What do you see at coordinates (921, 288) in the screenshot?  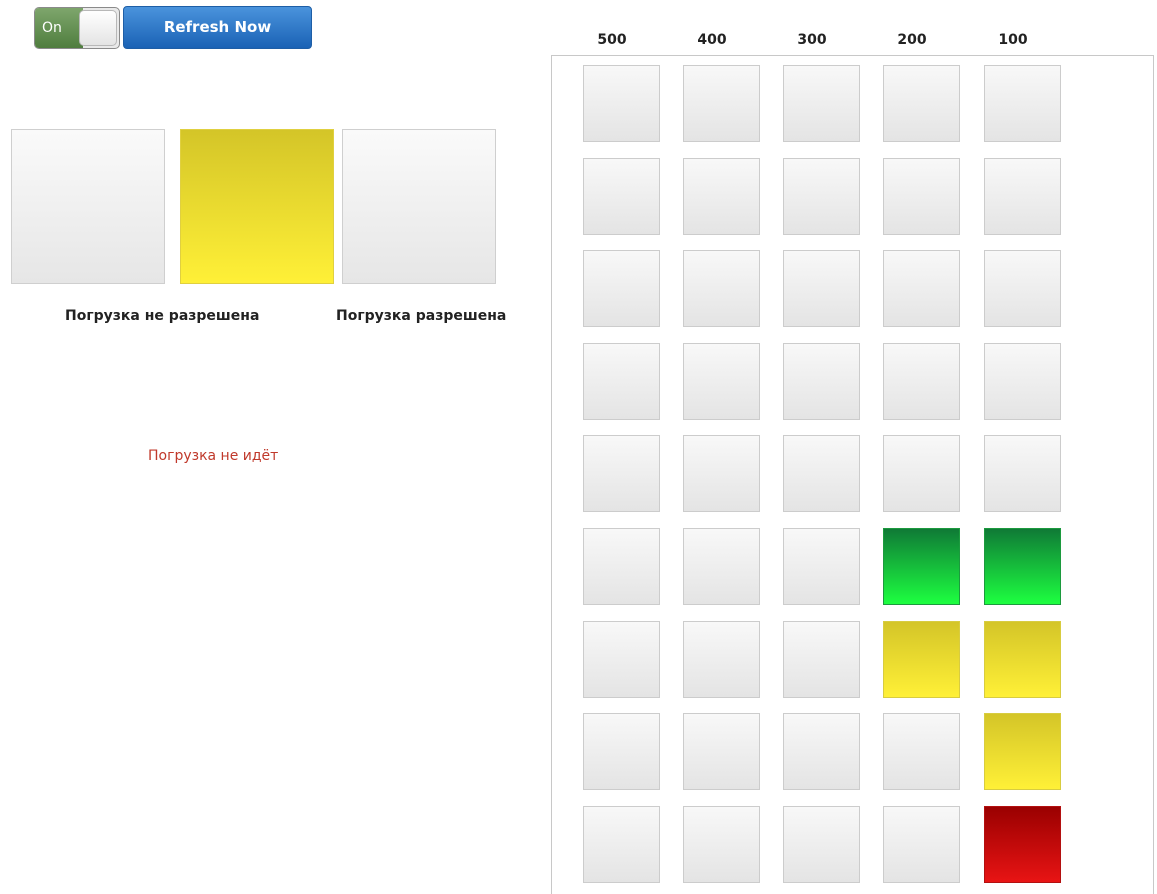 I see `grid-cell-r3-c200` at bounding box center [921, 288].